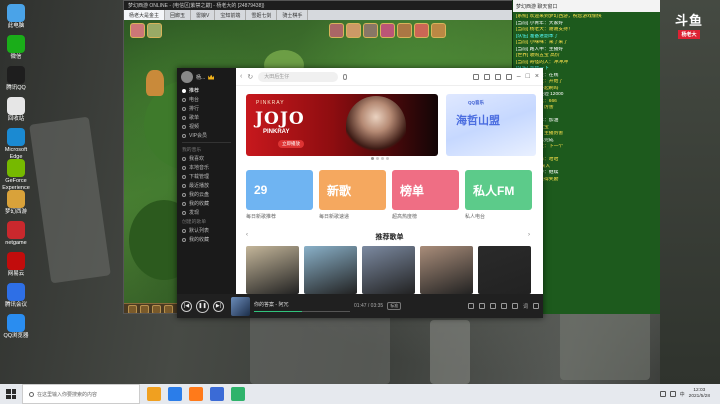 Image resolution: width=720 pixels, height=404 pixels. Describe the element at coordinates (16, 203) in the screenshot. I see `desktop-icon: 梦幻西游` at that location.